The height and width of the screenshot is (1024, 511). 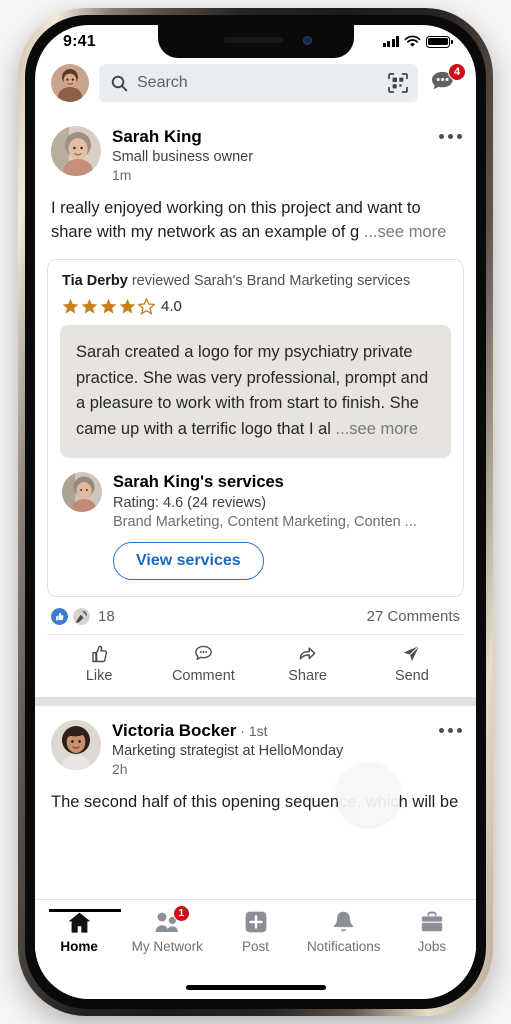 I want to click on post-header: Sarah King Small business owner 1m, so click(x=255, y=152).